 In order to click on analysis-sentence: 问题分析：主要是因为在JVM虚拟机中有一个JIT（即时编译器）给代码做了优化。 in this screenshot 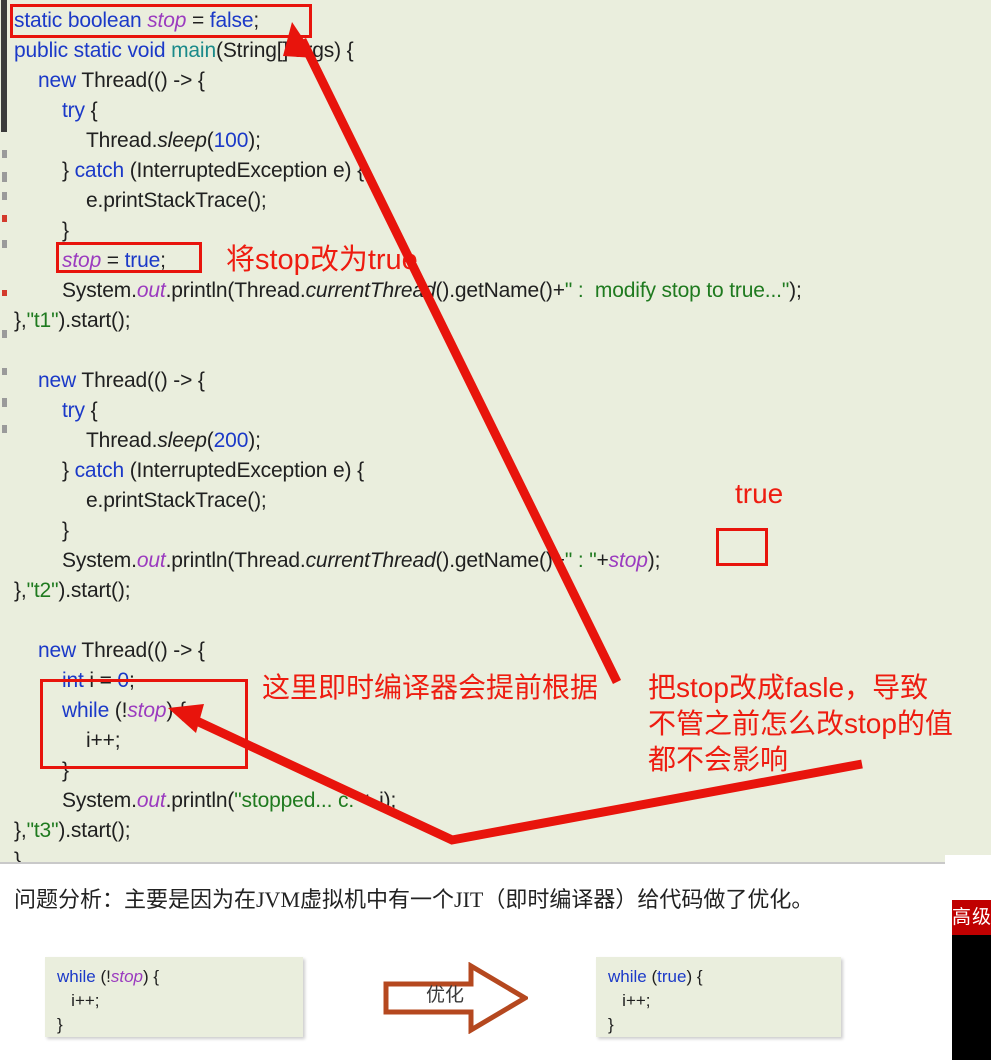, I will do `click(414, 899)`.